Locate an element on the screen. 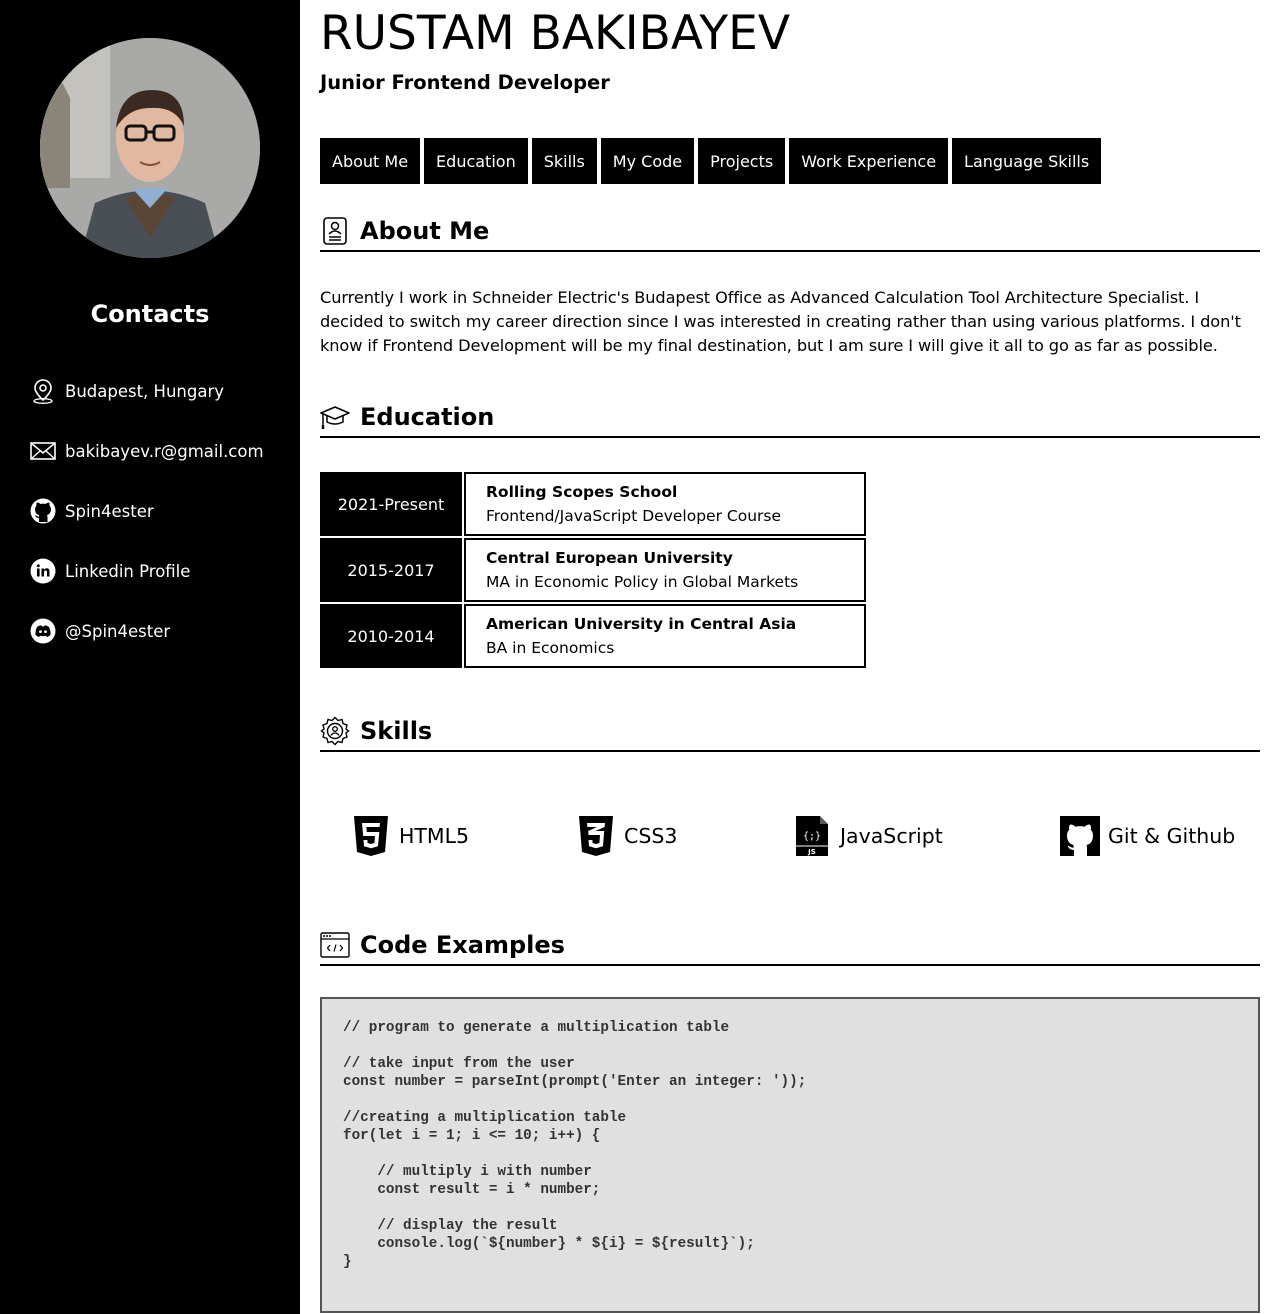  linkedin-icon is located at coordinates (43, 571).